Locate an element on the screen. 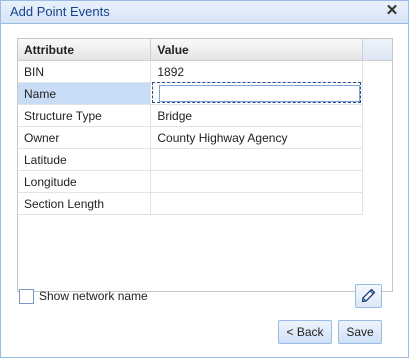 This screenshot has height=358, width=409. table-row-selected: Name is located at coordinates (190, 93).